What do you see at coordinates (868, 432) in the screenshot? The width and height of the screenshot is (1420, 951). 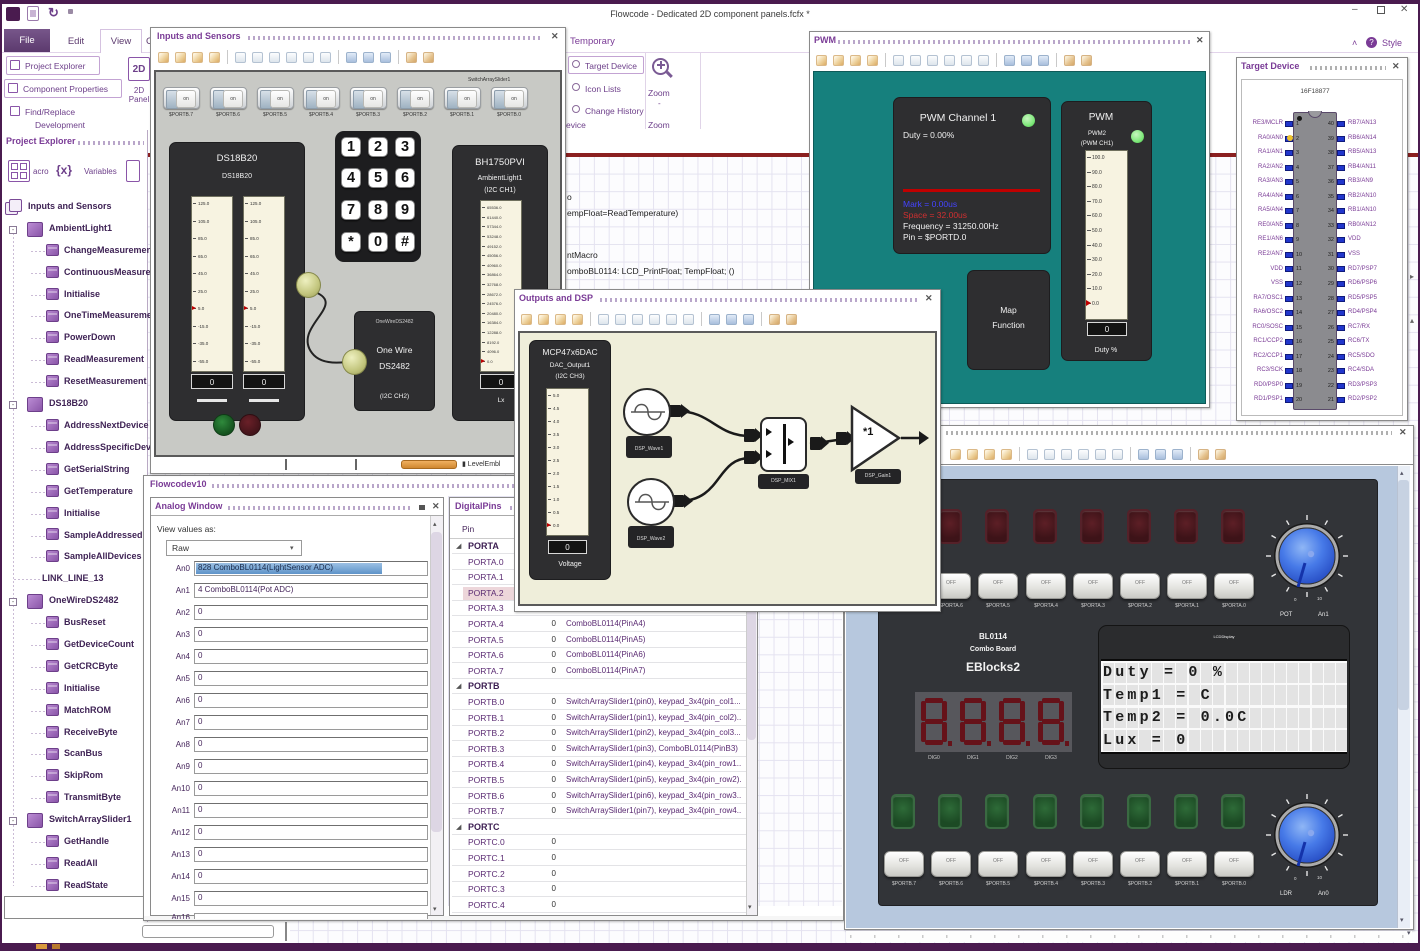 I see `svg-text: *1` at bounding box center [868, 432].